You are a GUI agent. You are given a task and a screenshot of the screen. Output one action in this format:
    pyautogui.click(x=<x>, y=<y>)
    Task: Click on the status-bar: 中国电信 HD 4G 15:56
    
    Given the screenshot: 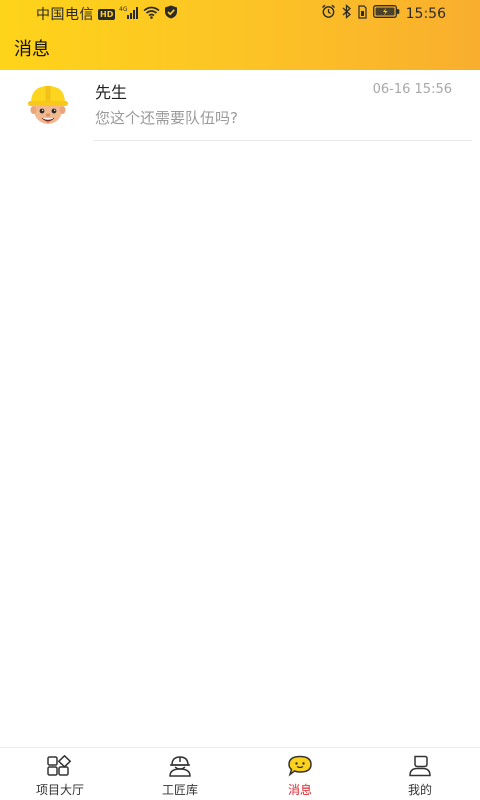 What is the action you would take?
    pyautogui.click(x=240, y=13)
    